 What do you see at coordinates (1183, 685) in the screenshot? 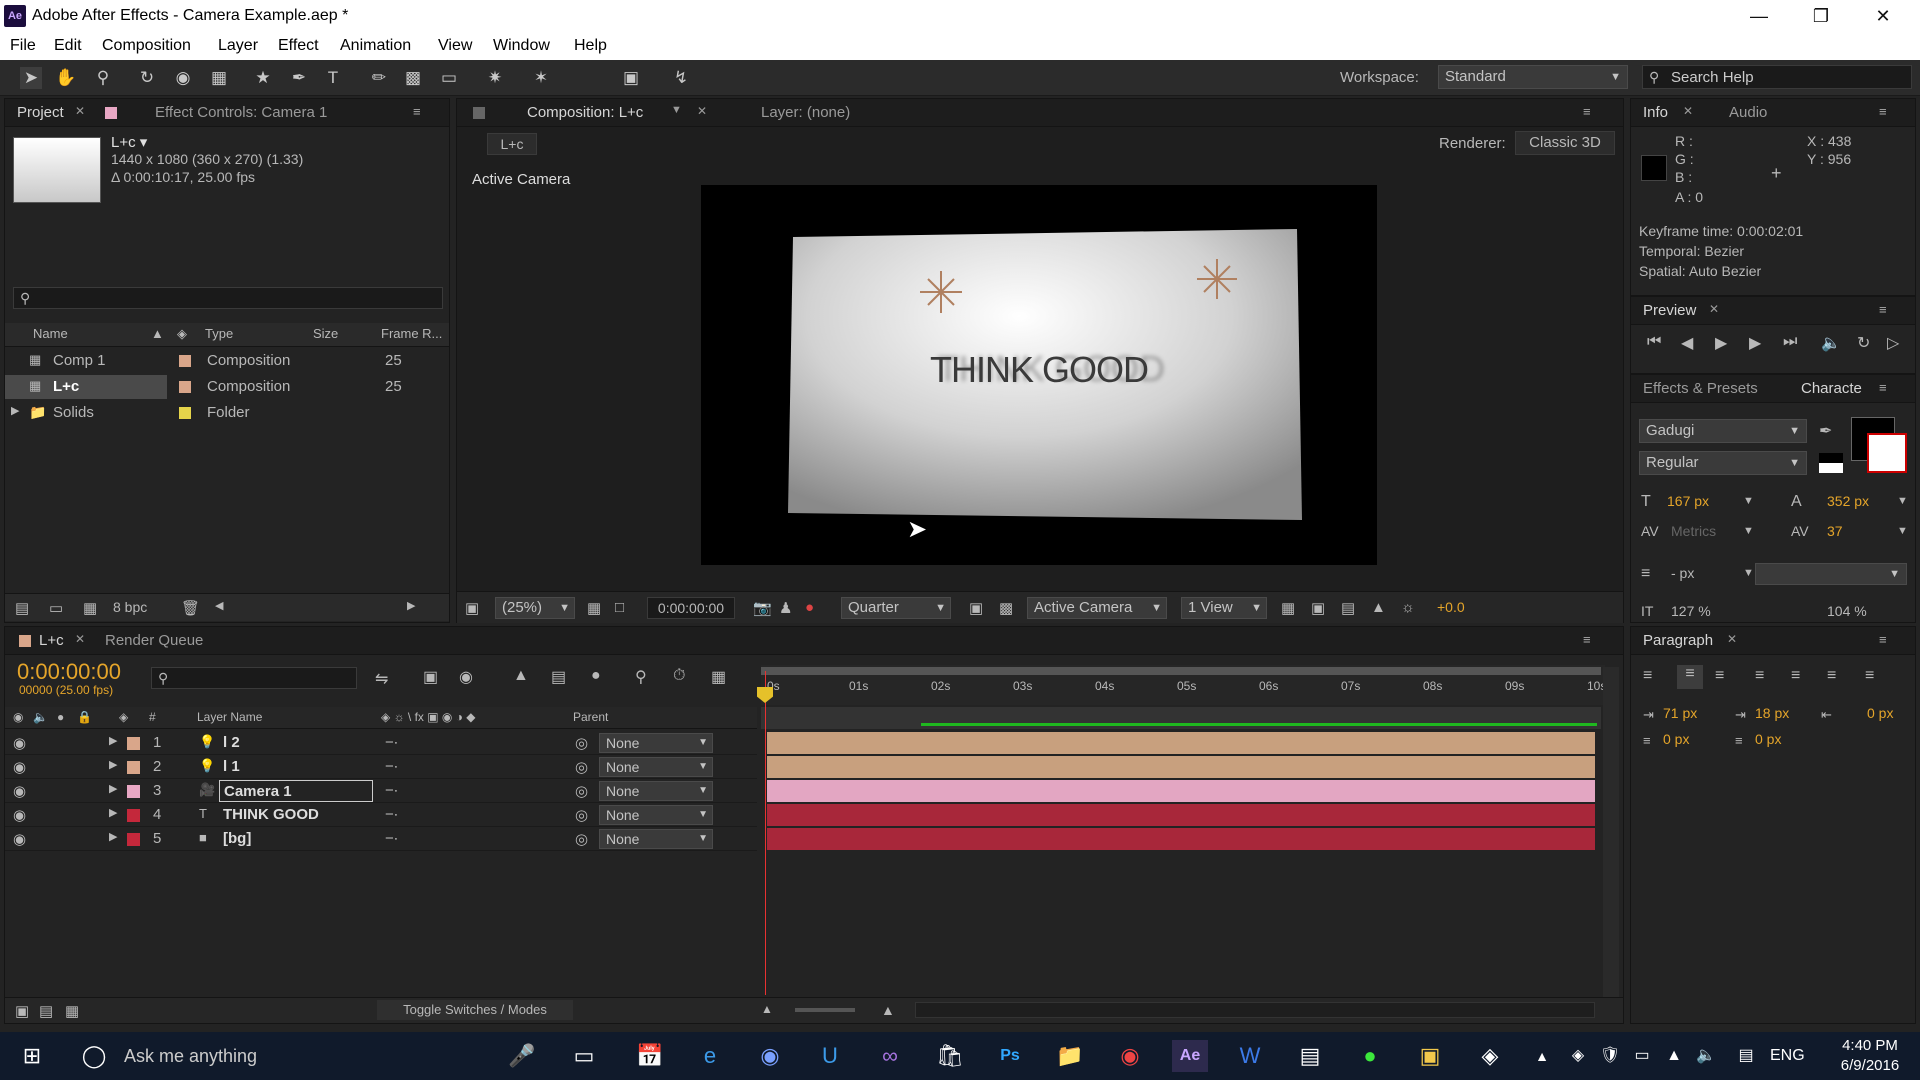
I see `time-ruler: 0s 01s 02s 03s 04s 05s 06s 07s 08s 09s 10s` at bounding box center [1183, 685].